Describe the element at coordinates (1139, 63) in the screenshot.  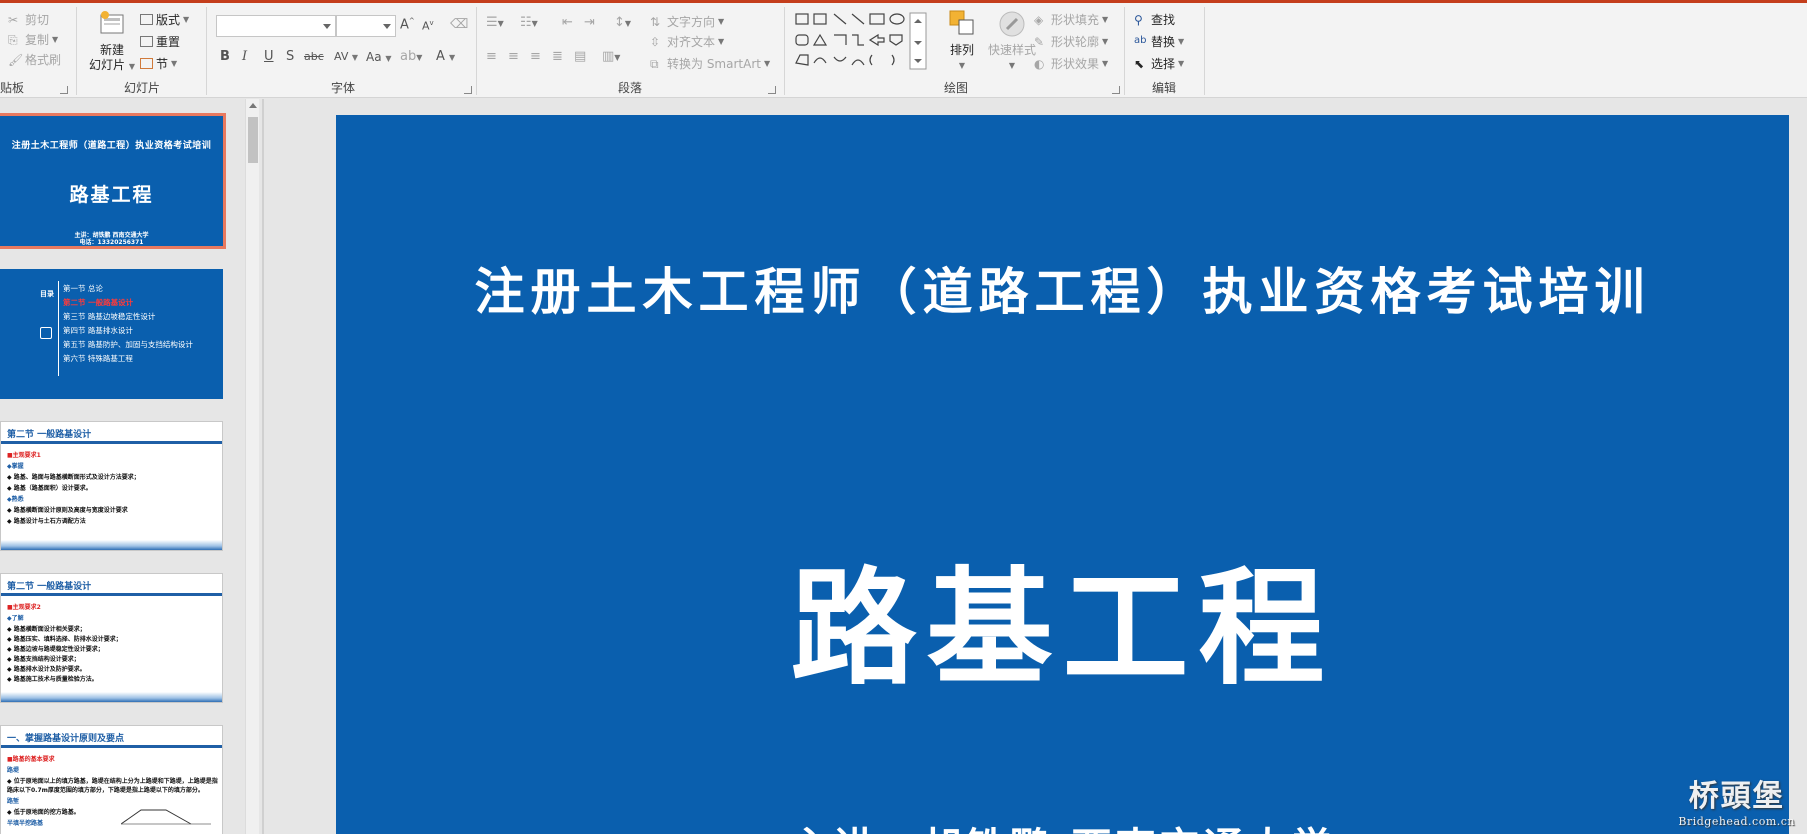
I see `cursor-icon: ⬉` at that location.